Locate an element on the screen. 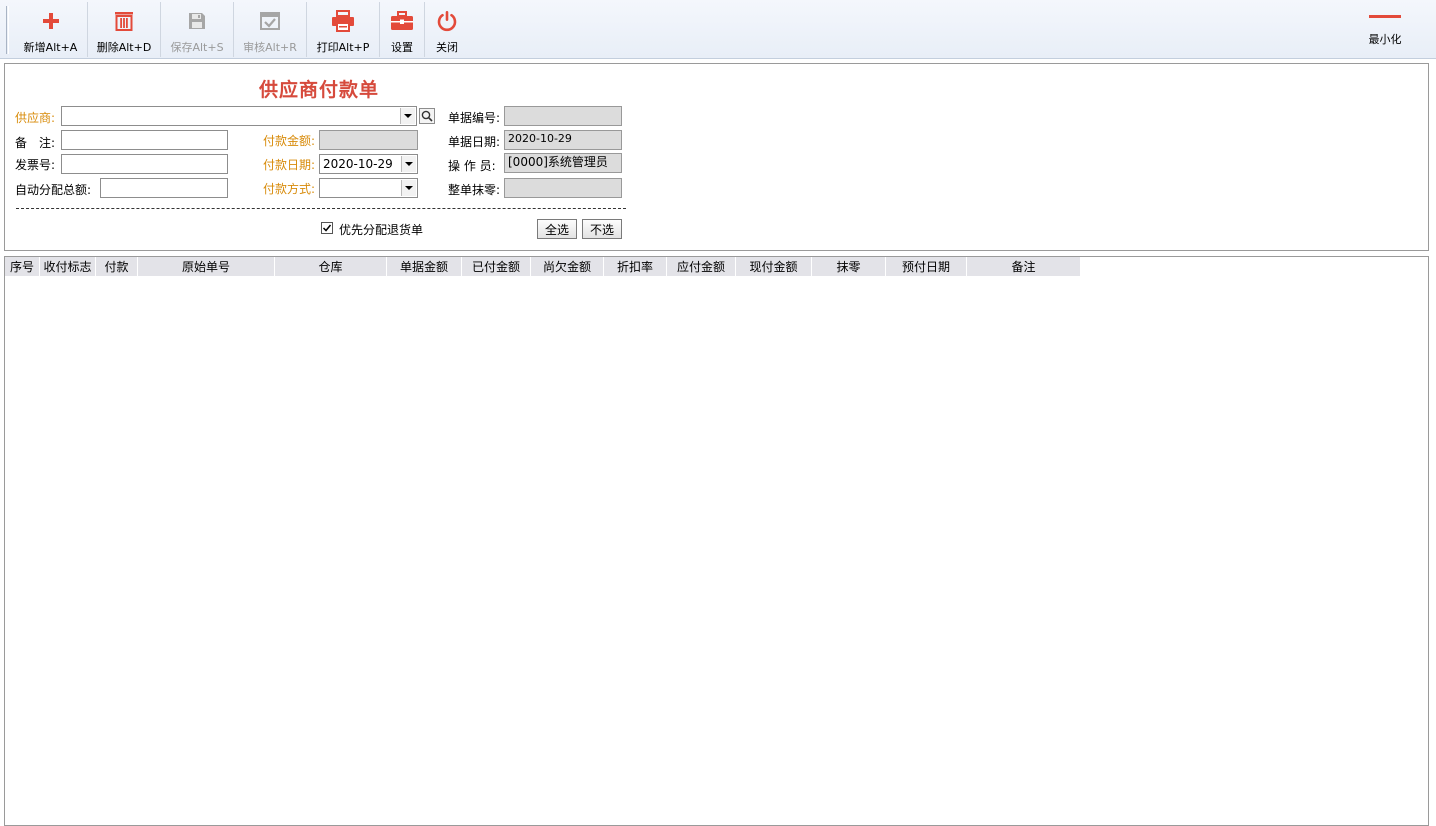 The image size is (1436, 826). minimize-button: 最小化 is located at coordinates (1385, 28).